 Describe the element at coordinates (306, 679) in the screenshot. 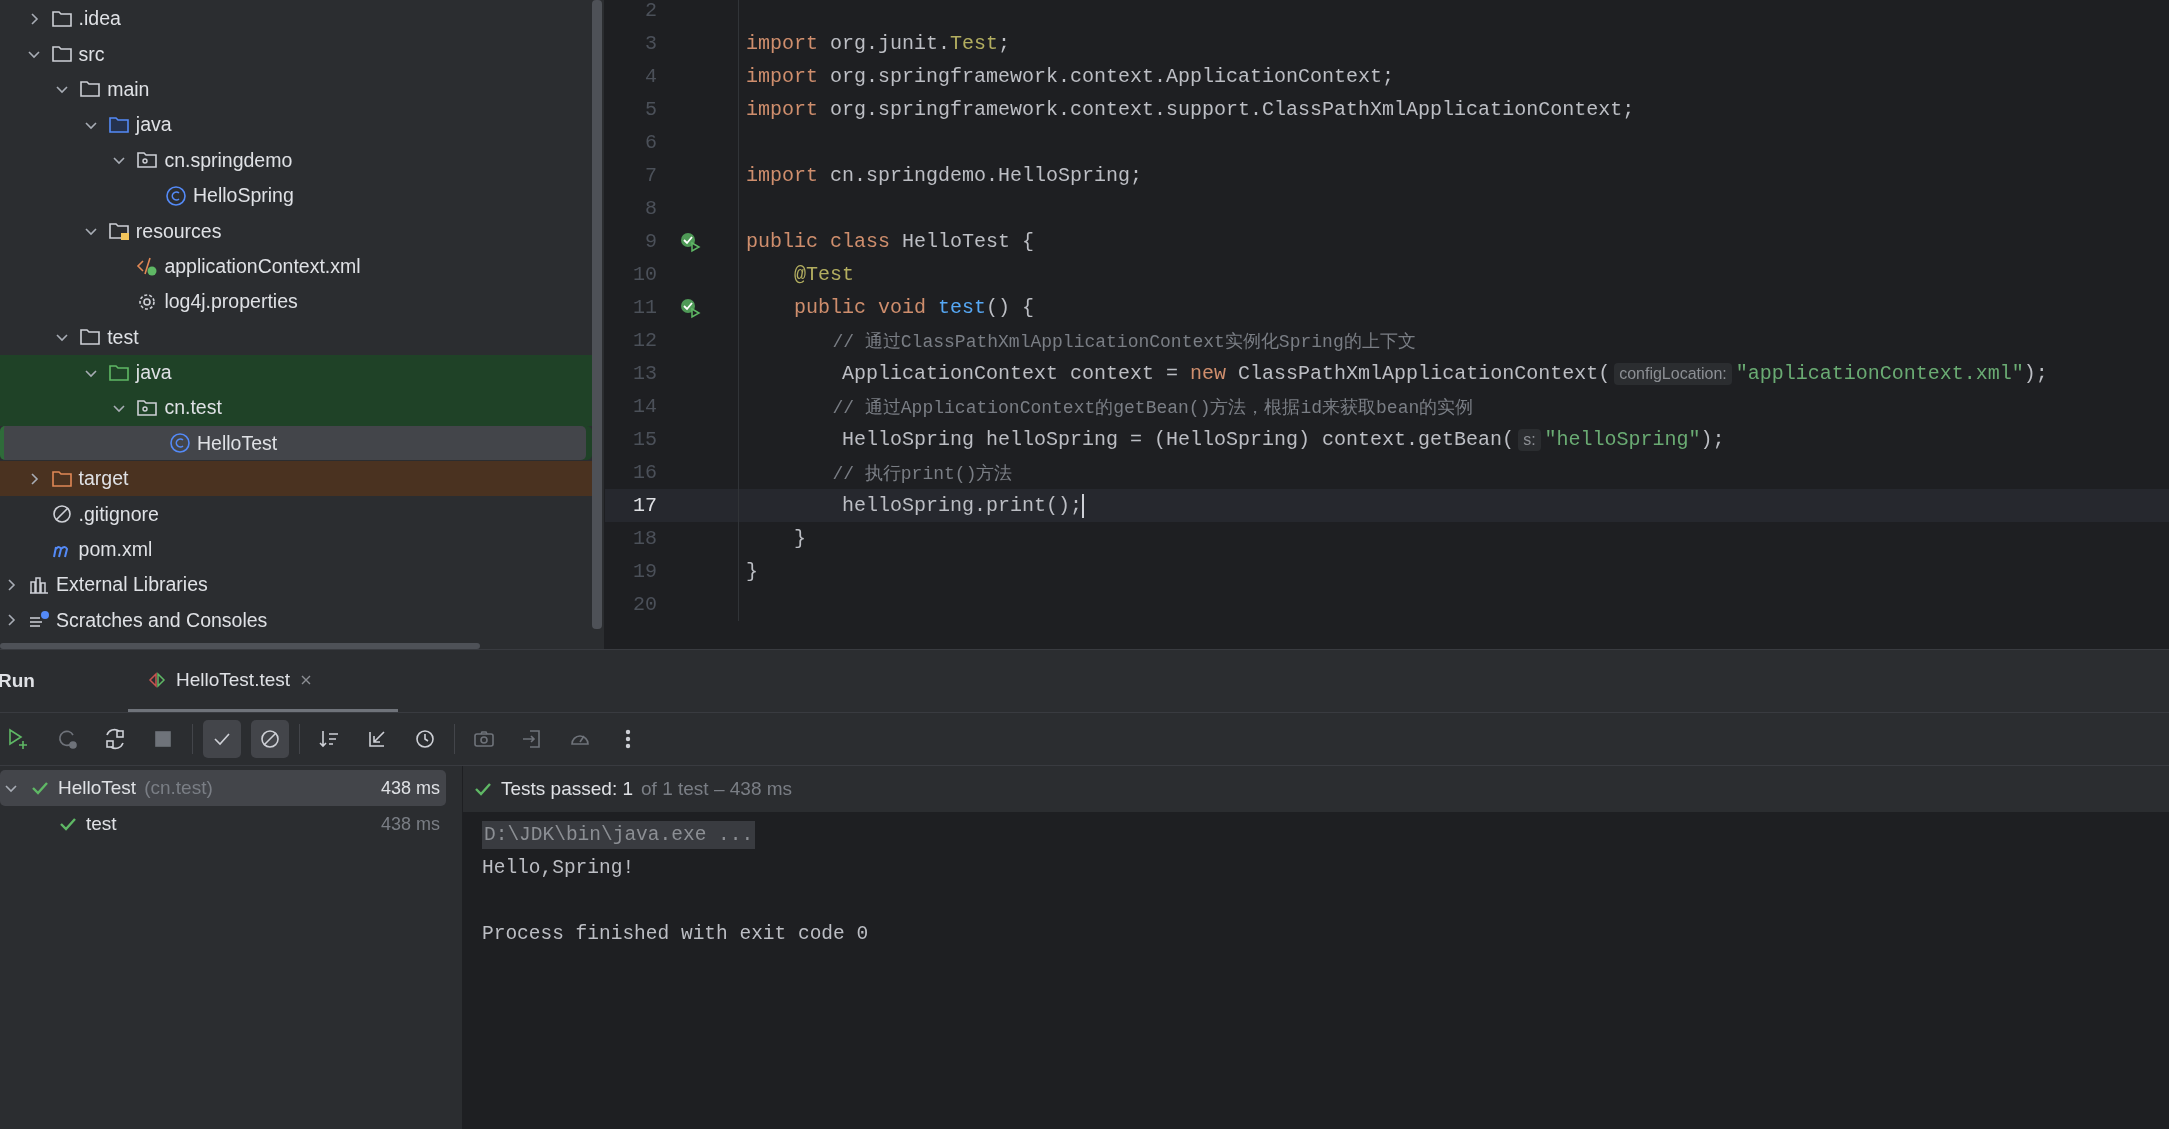

I see `close-icon` at that location.